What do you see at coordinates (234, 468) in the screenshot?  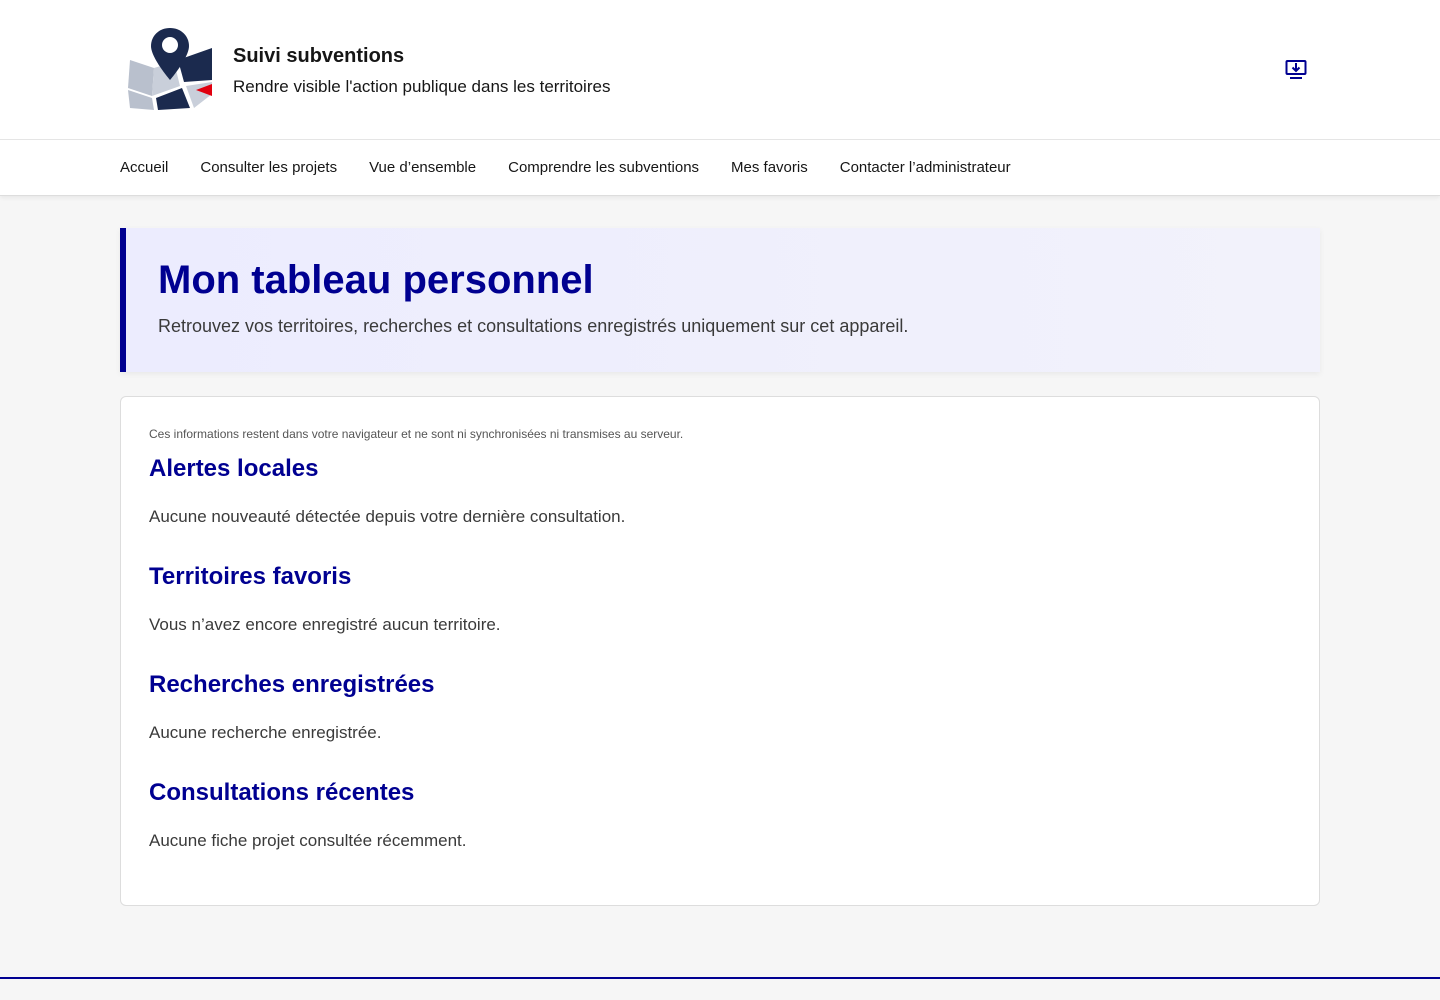 I see `section-title-alertes: Alertes locales` at bounding box center [234, 468].